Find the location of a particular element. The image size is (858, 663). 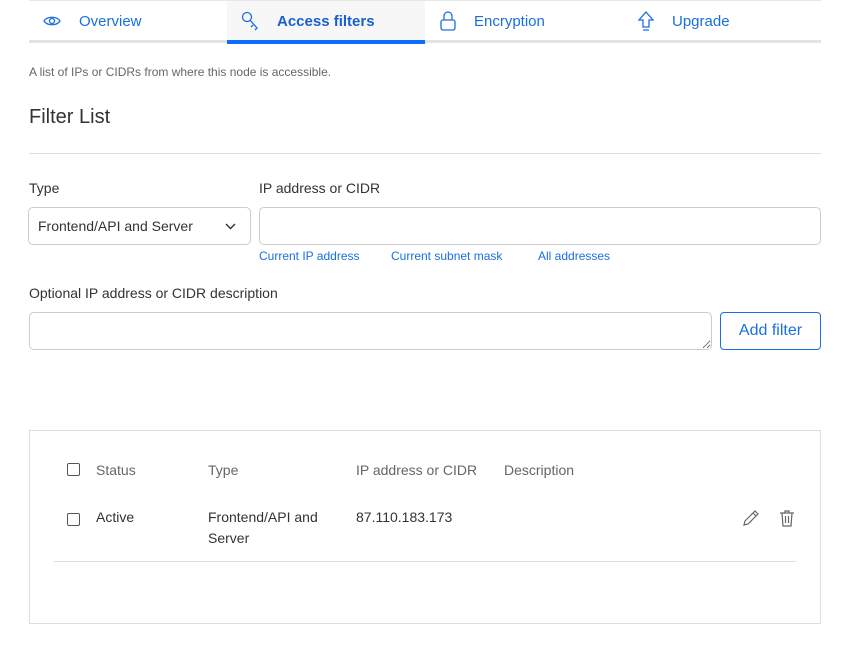

trash-icon is located at coordinates (787, 518).